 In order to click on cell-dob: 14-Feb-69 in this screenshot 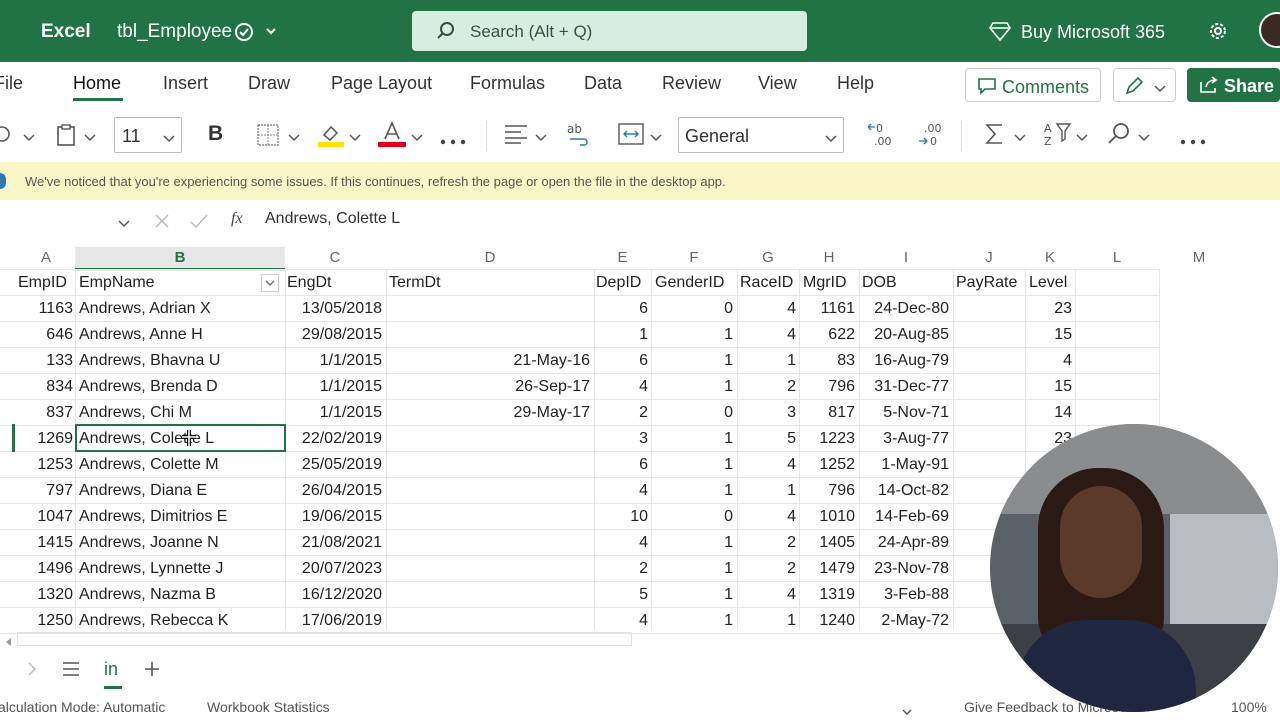, I will do `click(904, 517)`.